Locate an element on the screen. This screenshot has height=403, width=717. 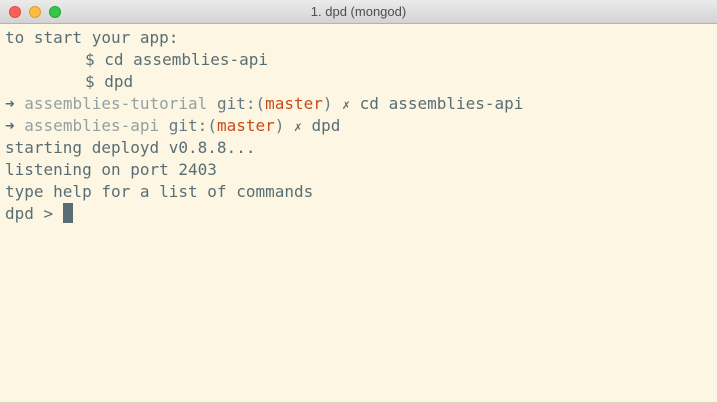
output-line: $ cd assemblies-api is located at coordinates (177, 59).